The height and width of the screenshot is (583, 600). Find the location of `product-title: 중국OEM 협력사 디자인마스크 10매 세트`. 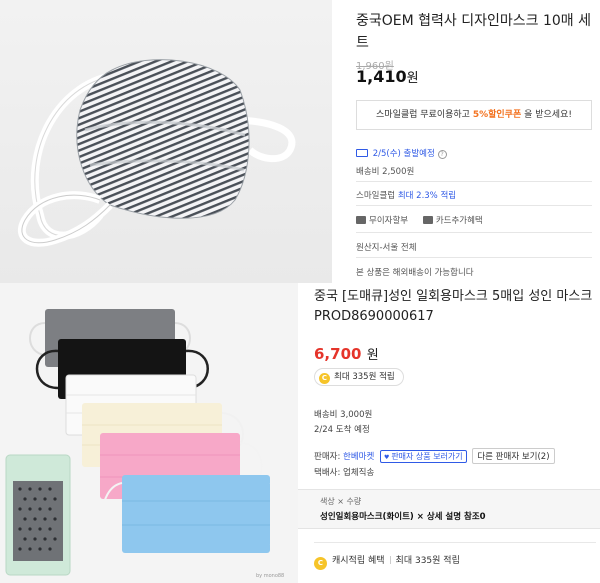

product-title: 중국OEM 협력사 디자인마스크 10매 세트 is located at coordinates (473, 32).